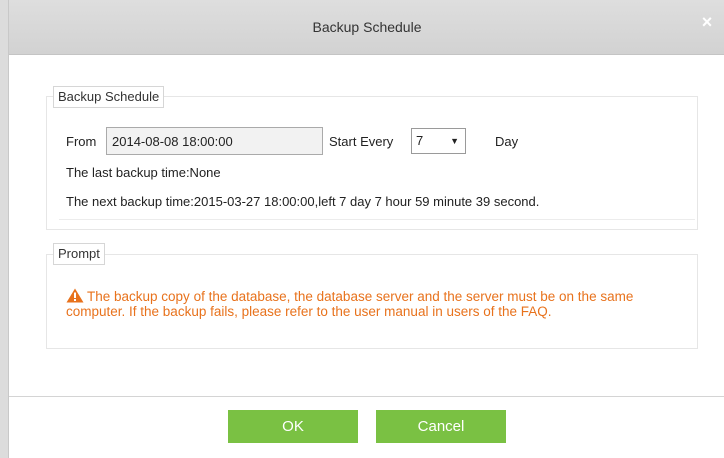  What do you see at coordinates (438, 141) in the screenshot?
I see `interval-select: 7 ▼` at bounding box center [438, 141].